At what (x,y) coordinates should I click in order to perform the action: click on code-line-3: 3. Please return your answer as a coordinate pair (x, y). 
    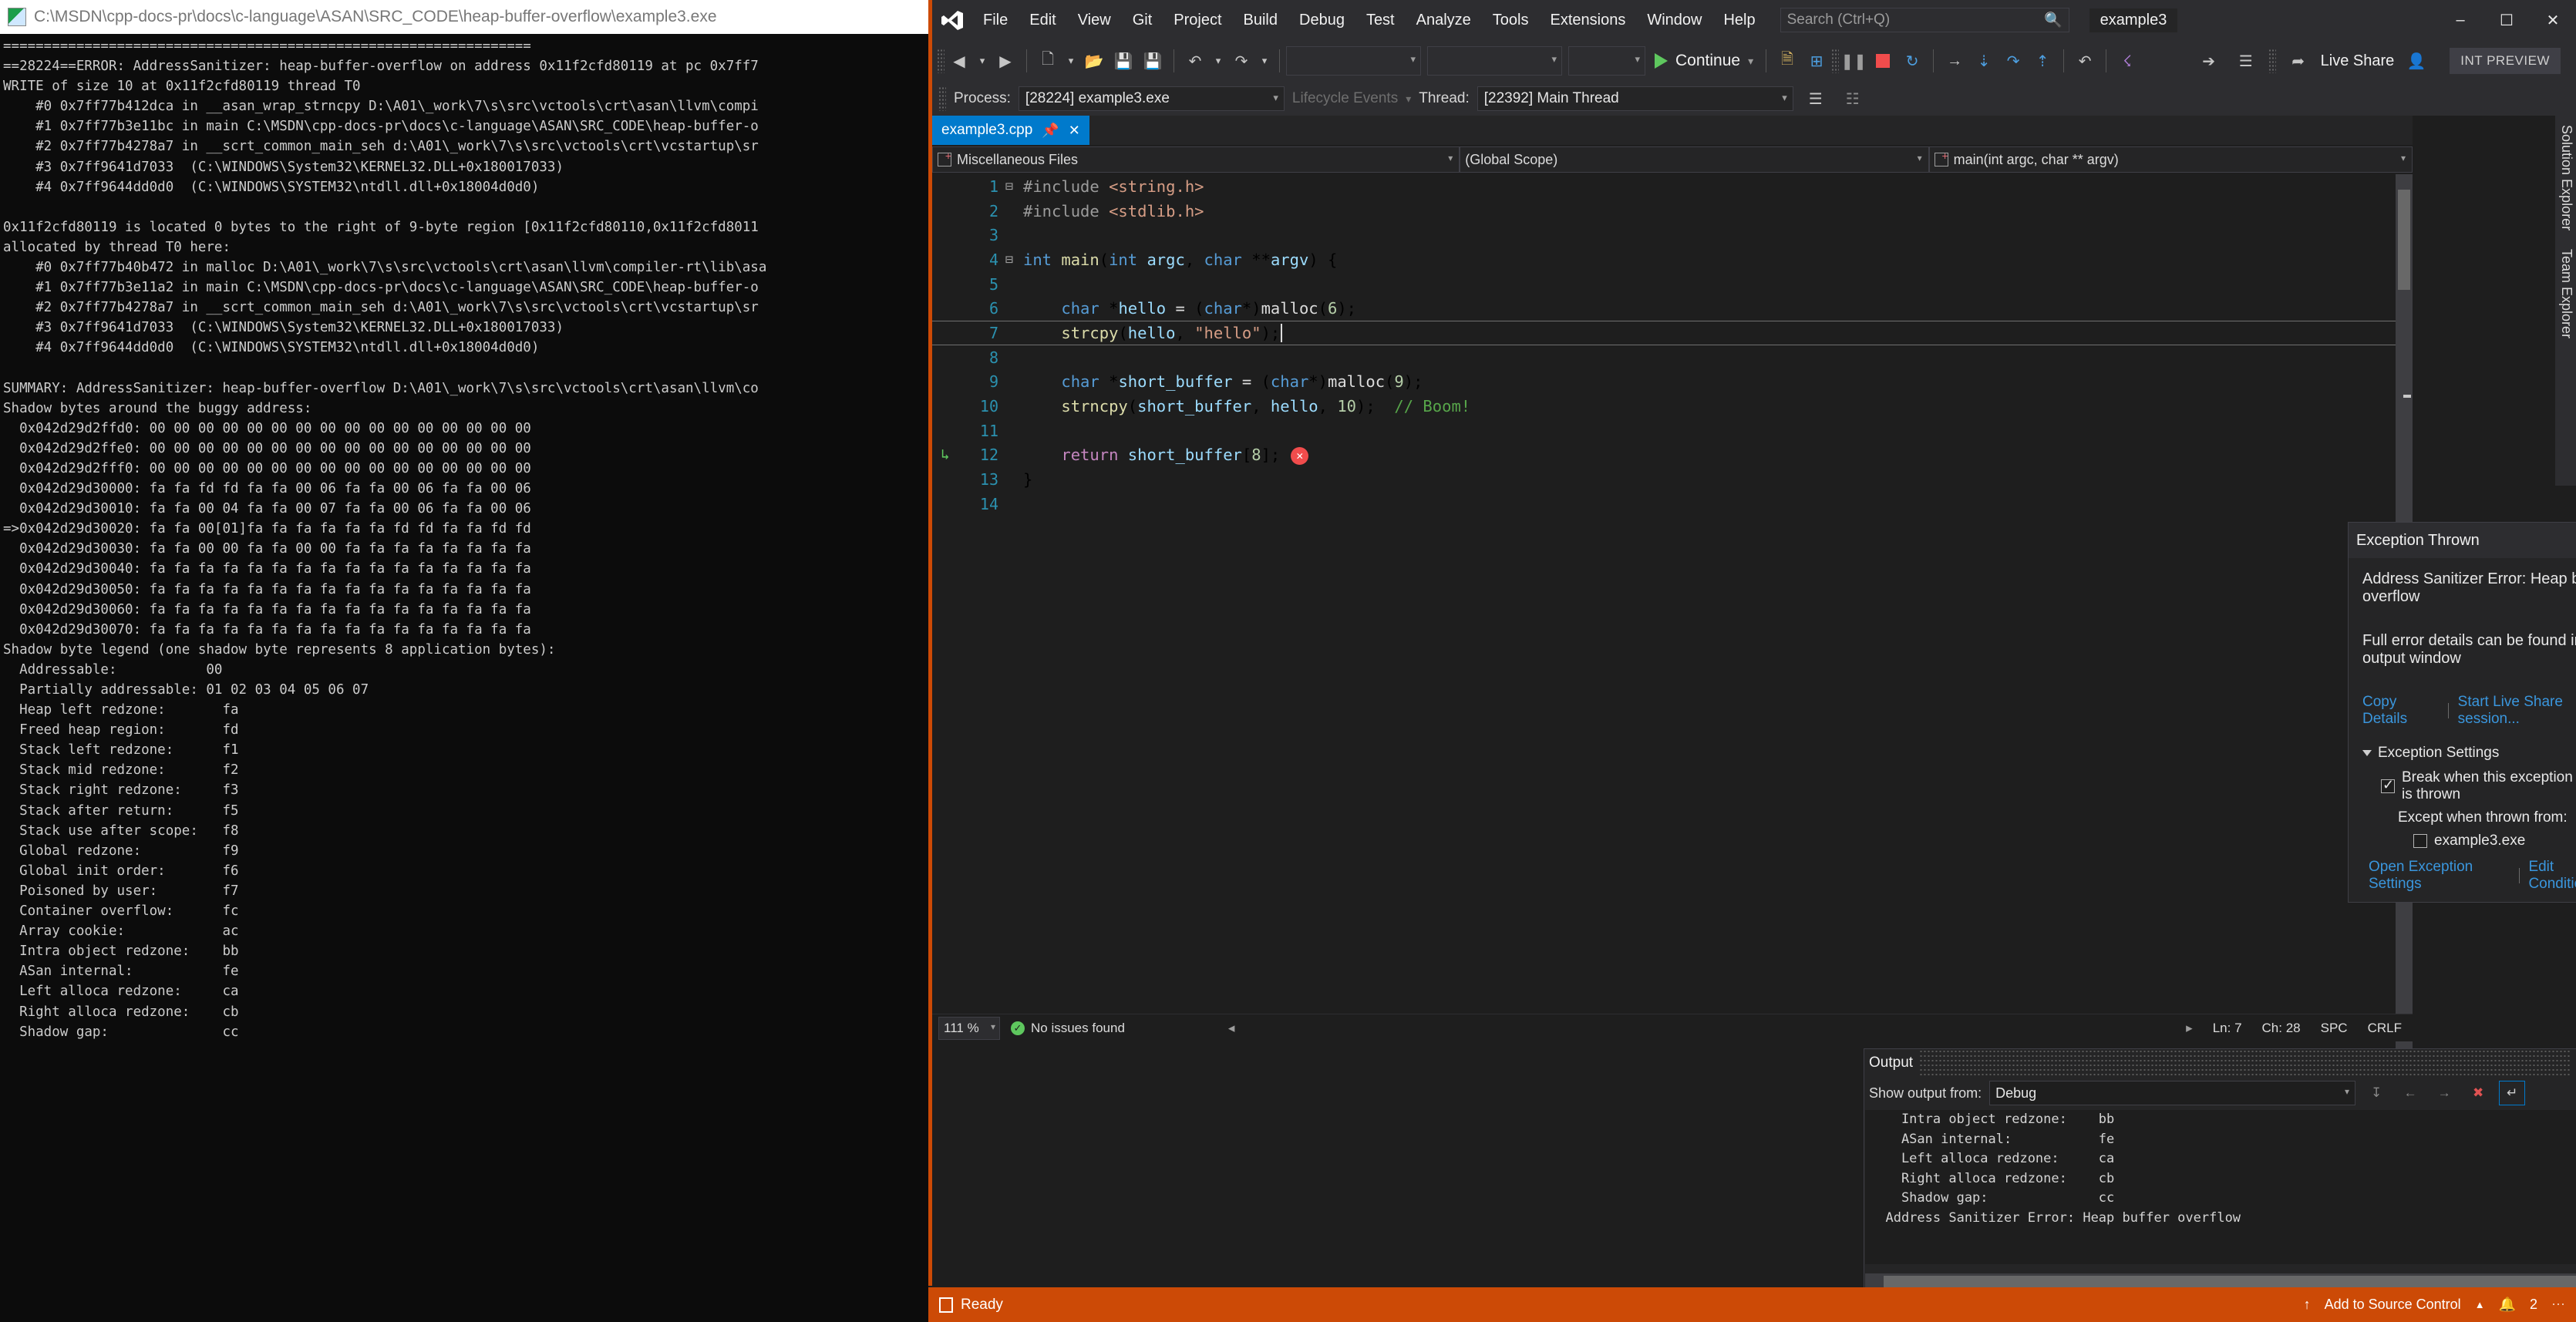
    Looking at the image, I should click on (1673, 235).